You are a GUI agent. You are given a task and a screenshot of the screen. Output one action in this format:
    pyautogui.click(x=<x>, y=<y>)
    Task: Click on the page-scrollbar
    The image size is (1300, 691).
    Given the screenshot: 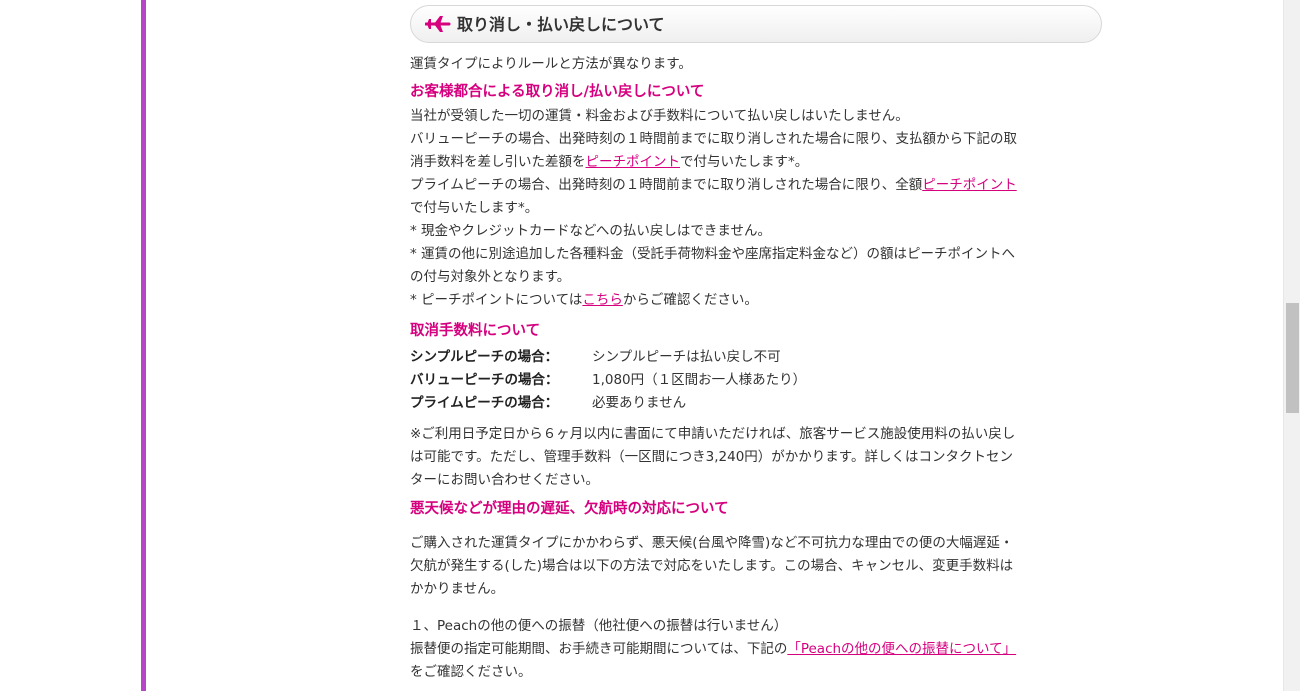 What is the action you would take?
    pyautogui.click(x=1291, y=345)
    